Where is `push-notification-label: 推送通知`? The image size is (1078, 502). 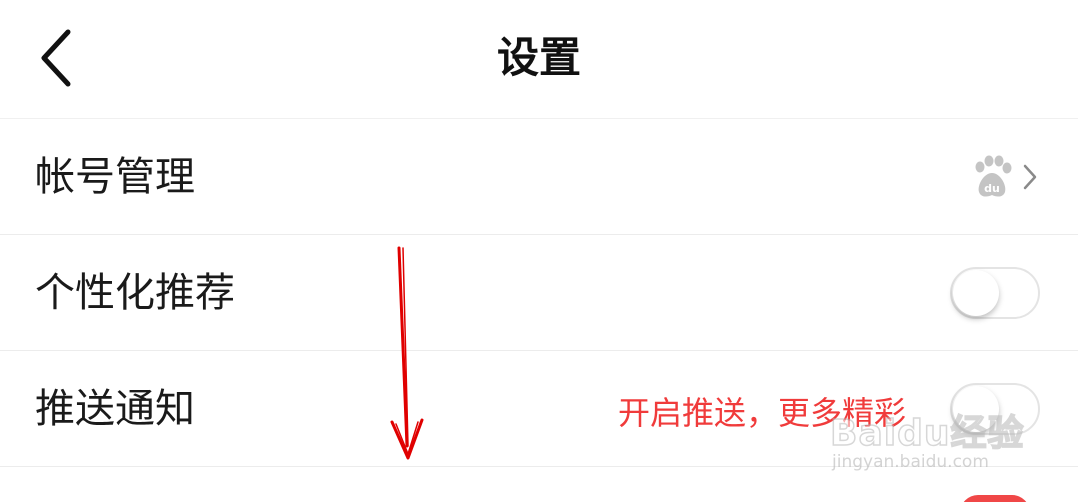
push-notification-label: 推送通知 is located at coordinates (115, 409).